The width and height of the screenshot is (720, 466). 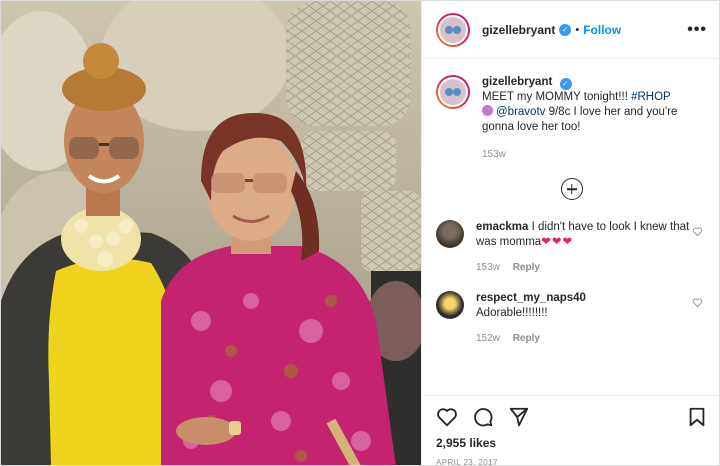 I want to click on commenter-username: emackma, so click(x=502, y=227).